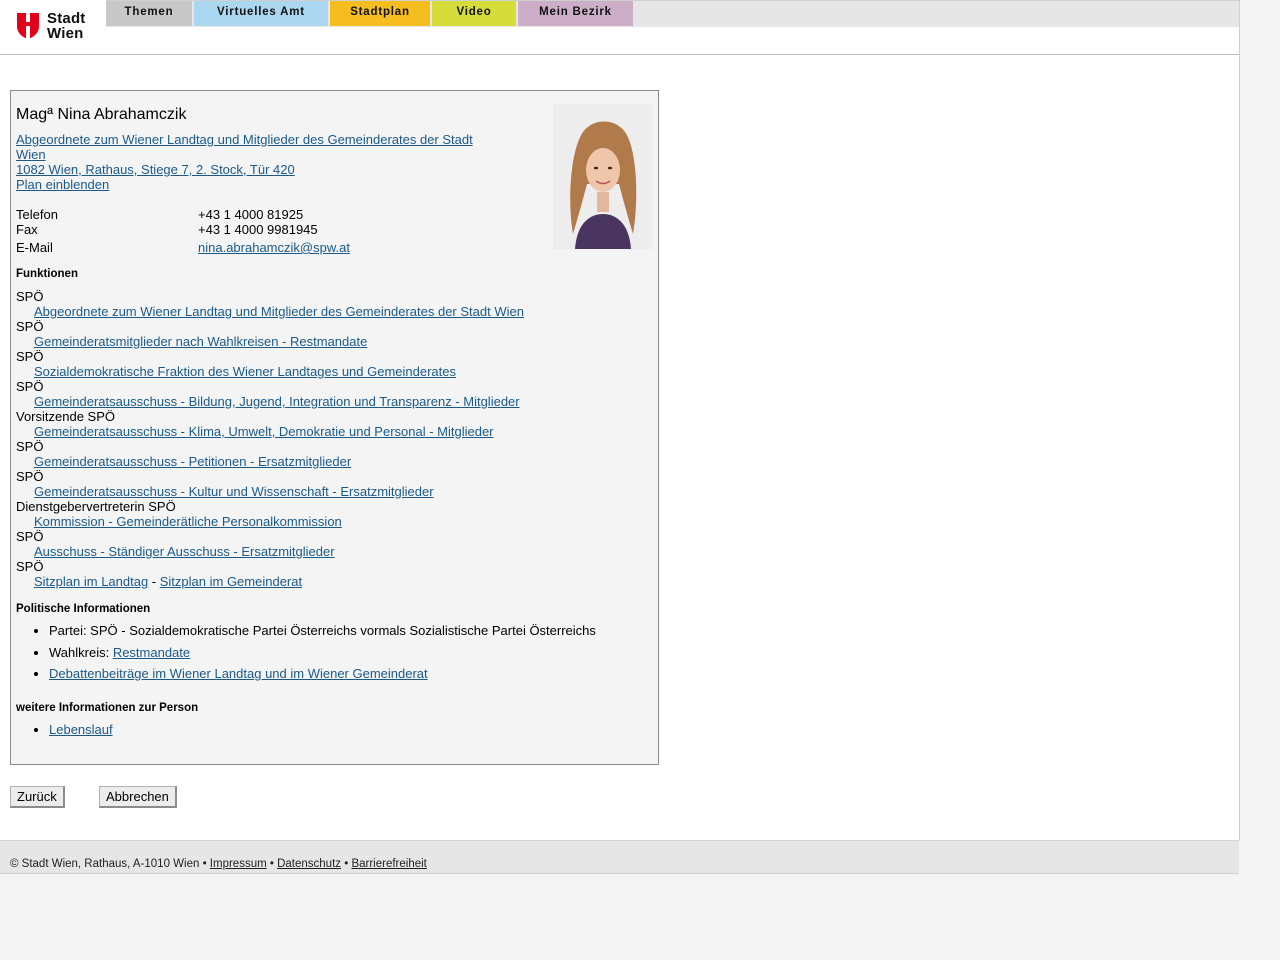  What do you see at coordinates (107, 708) in the screenshot?
I see `weitere-informationen-heading: weitere Informationen zur Person` at bounding box center [107, 708].